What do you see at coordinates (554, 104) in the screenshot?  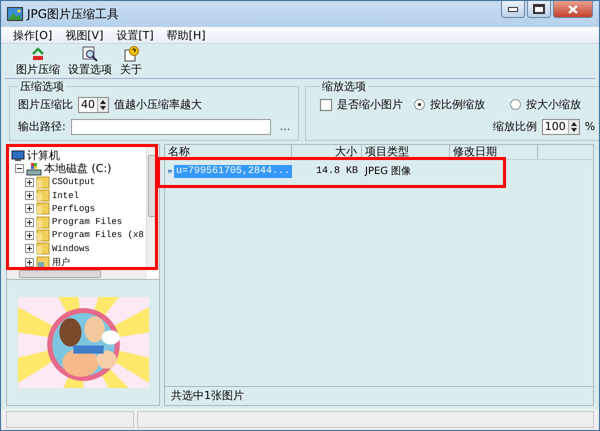 I see `radio-label: 按大小缩放` at bounding box center [554, 104].